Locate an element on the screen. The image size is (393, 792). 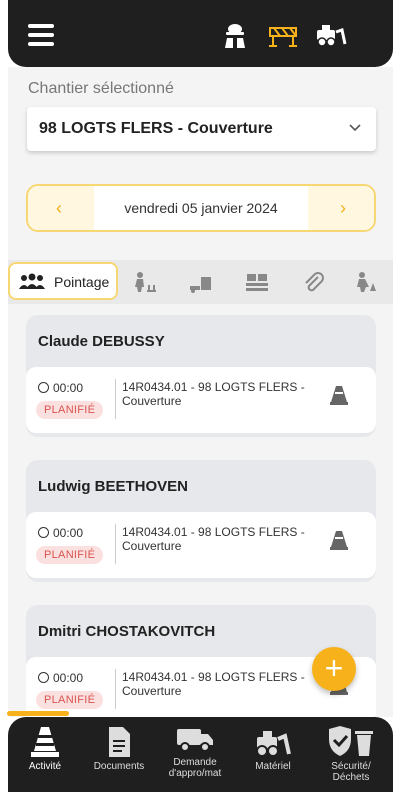
nav-securite-label: Sécurité/ Déchets is located at coordinates (351, 772).